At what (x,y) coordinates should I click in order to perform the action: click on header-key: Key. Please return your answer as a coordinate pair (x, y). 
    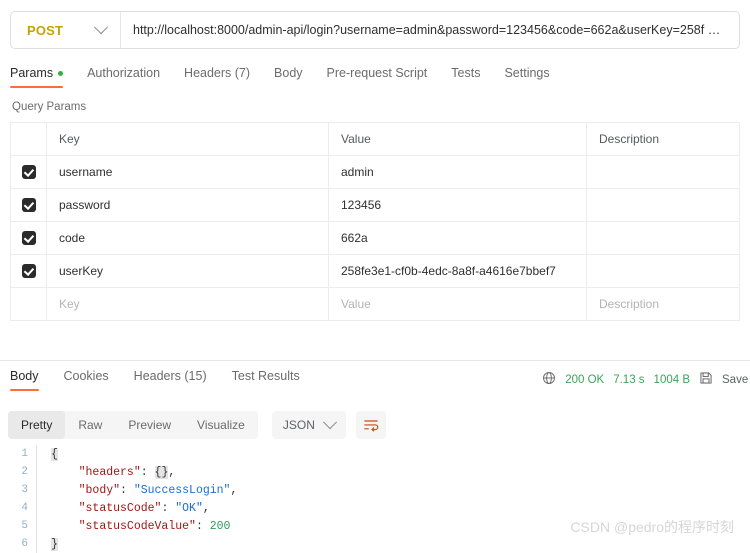
    Looking at the image, I should click on (188, 139).